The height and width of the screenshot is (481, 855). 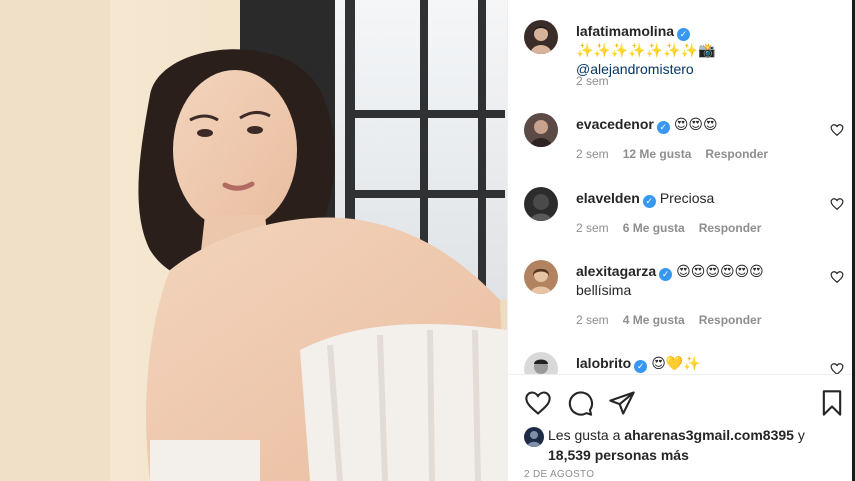 I want to click on comment-content: alexitagarza ✓ 😍😍😍😍😍😍 bellísima, so click(x=696, y=281).